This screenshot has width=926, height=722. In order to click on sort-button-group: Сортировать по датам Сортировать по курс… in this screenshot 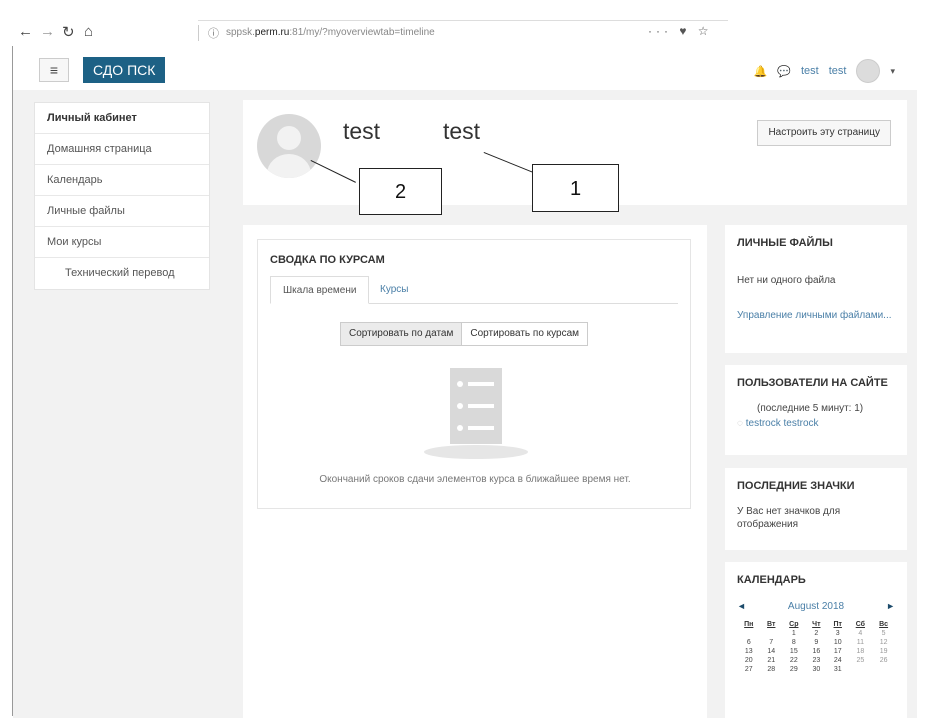, I will do `click(464, 334)`.